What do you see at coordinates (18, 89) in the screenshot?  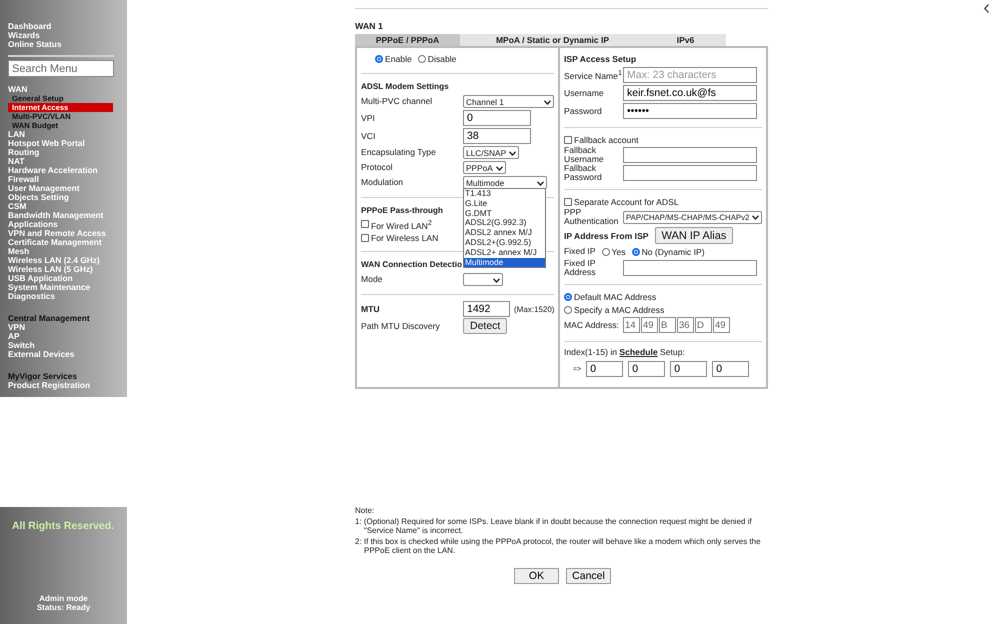 I see `menu-item: WAN` at bounding box center [18, 89].